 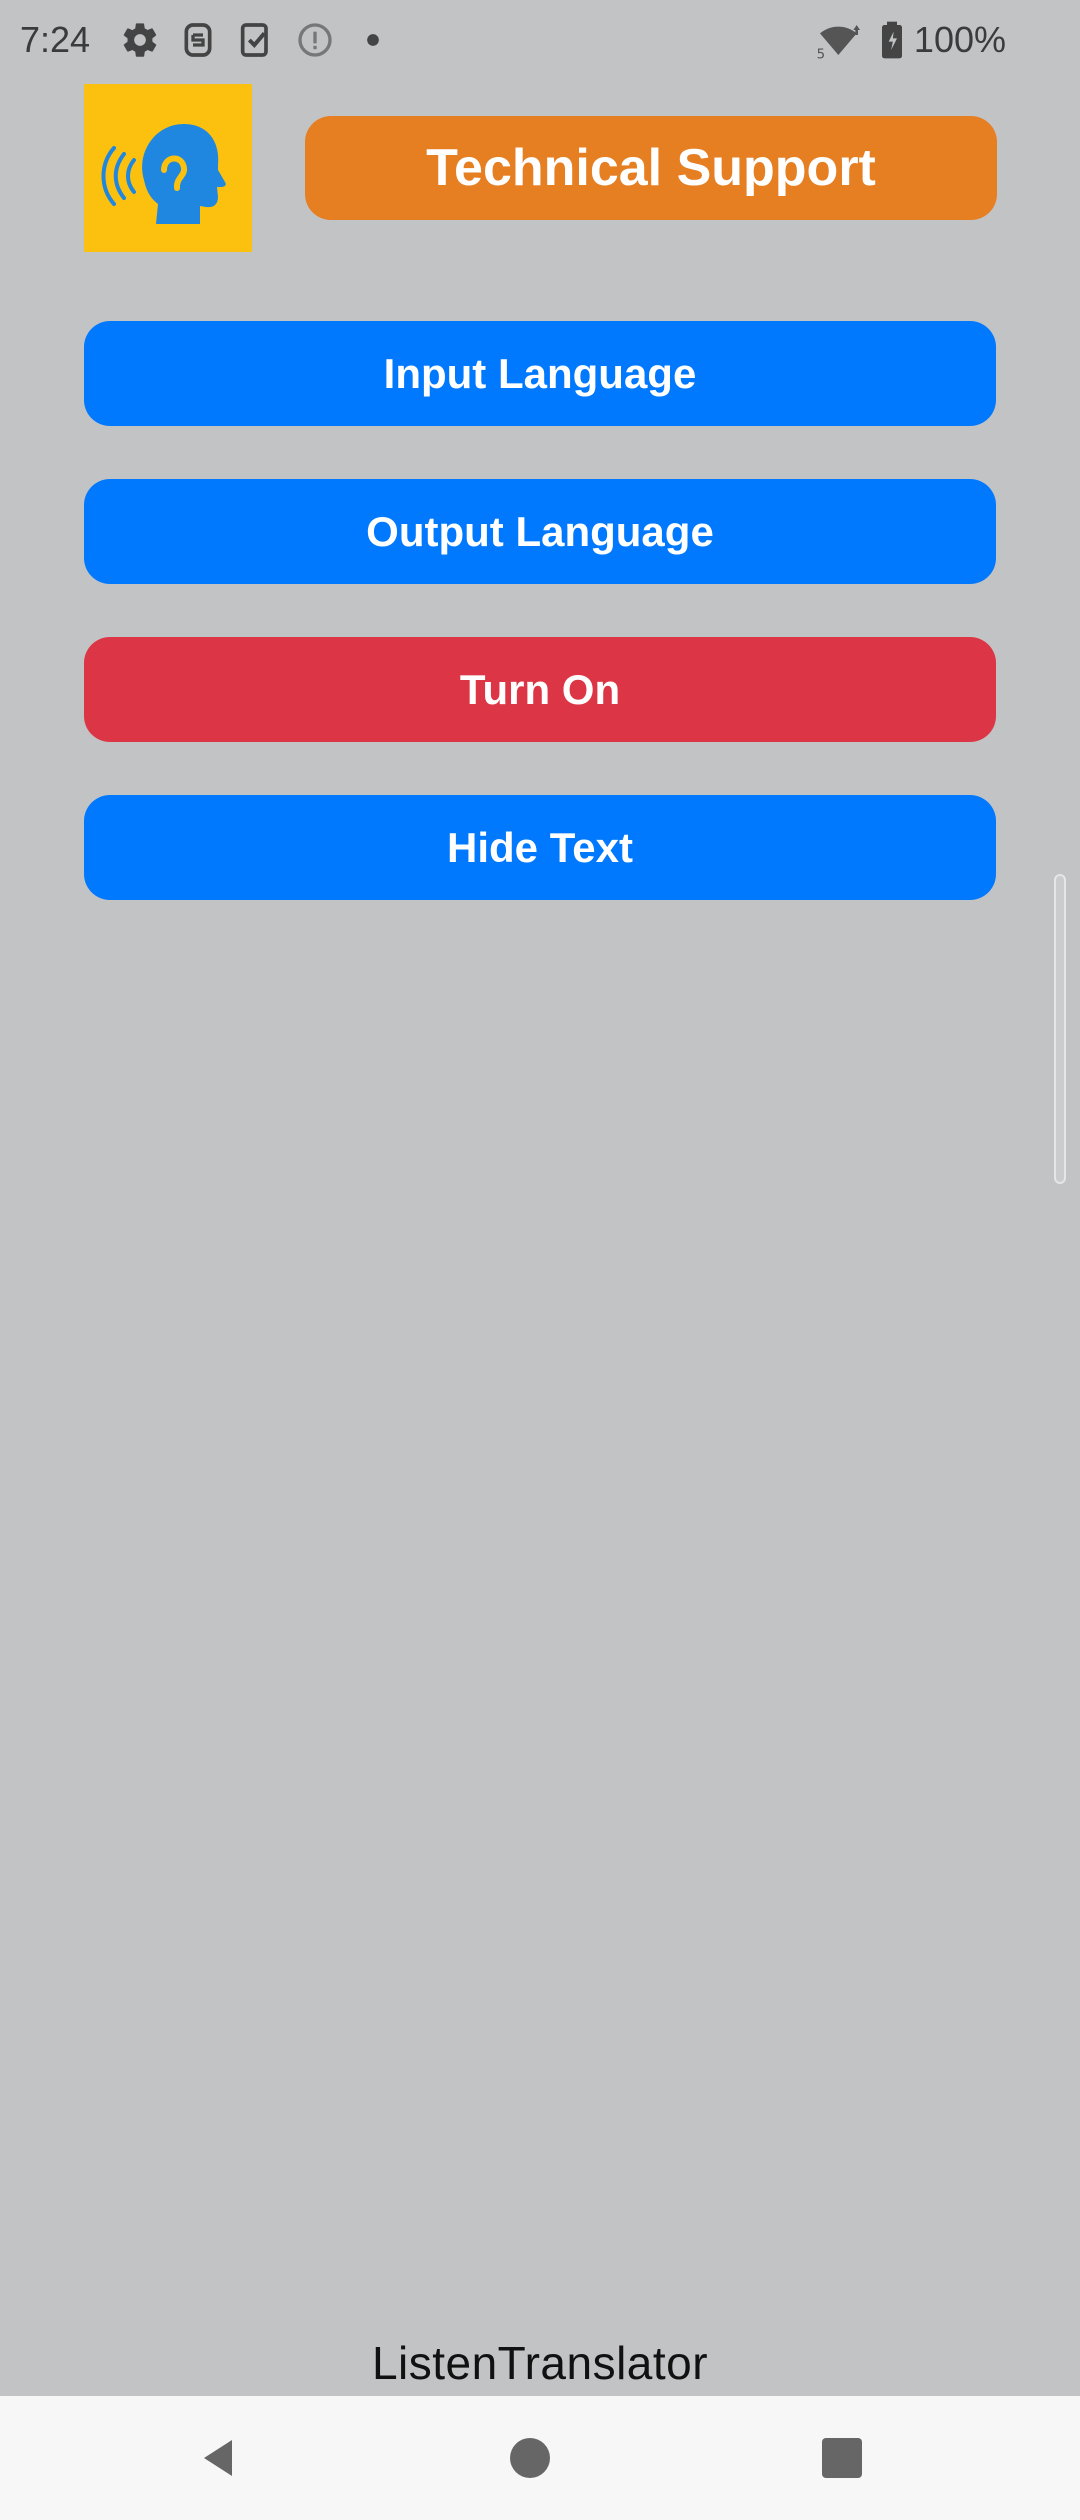 What do you see at coordinates (959, 39) in the screenshot?
I see `battery-percent: 100%` at bounding box center [959, 39].